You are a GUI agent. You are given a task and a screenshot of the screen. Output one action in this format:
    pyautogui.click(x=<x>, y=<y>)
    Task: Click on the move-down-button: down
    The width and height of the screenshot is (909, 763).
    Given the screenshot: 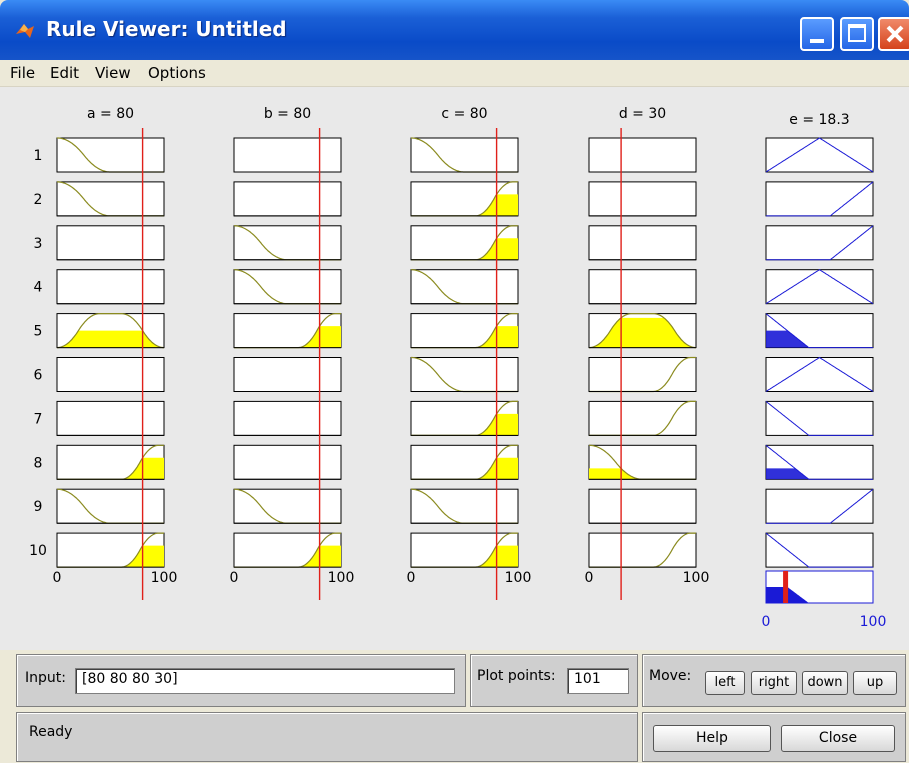 What is the action you would take?
    pyautogui.click(x=825, y=683)
    